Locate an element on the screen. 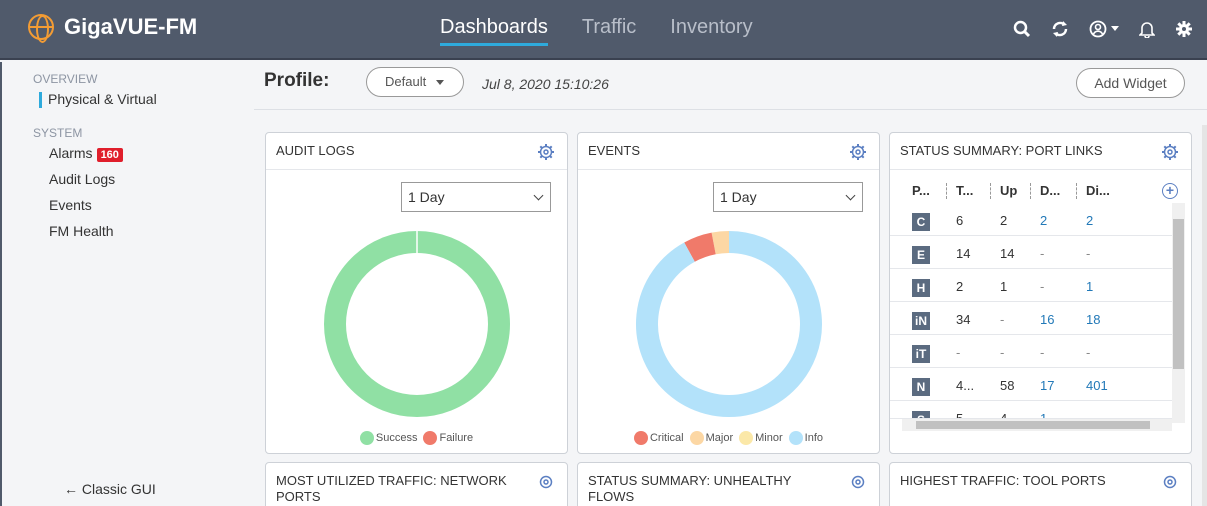  cell-up: 1 is located at coordinates (1004, 286).